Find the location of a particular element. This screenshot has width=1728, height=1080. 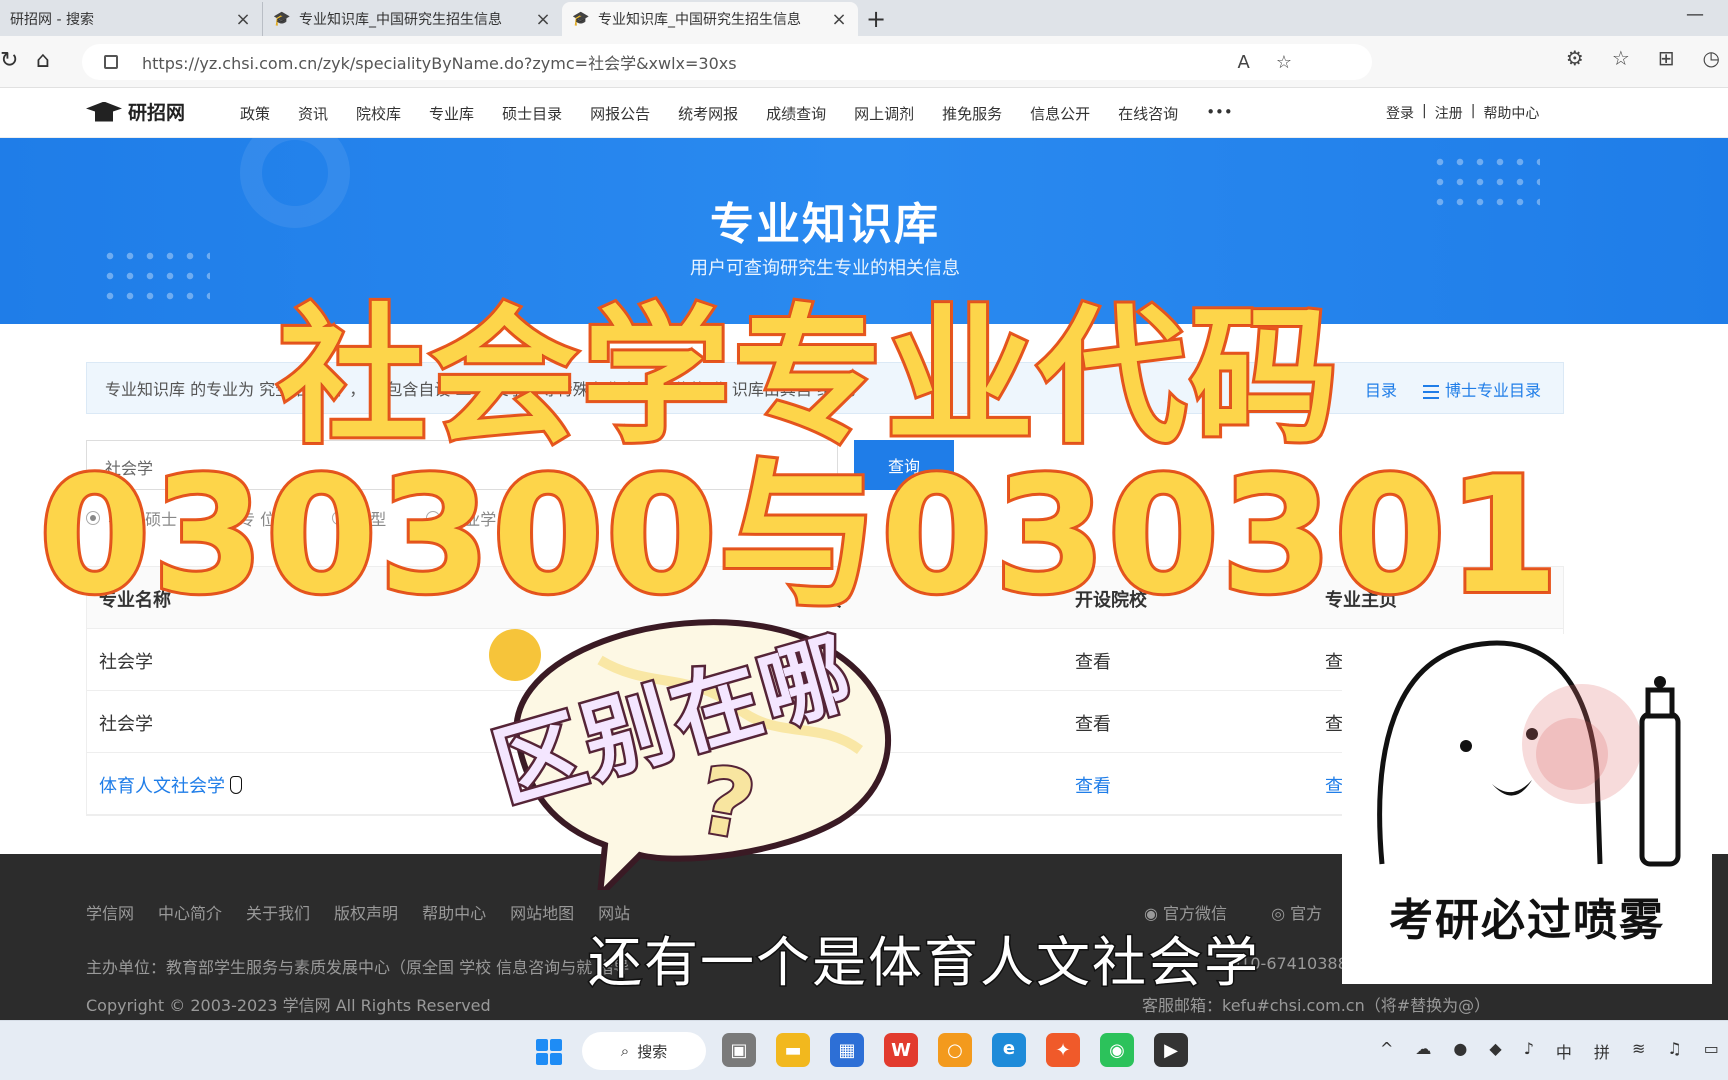

browser-tab-3-active: 🎓 专业知识库_中国研究生招生信息 × is located at coordinates (710, 19).